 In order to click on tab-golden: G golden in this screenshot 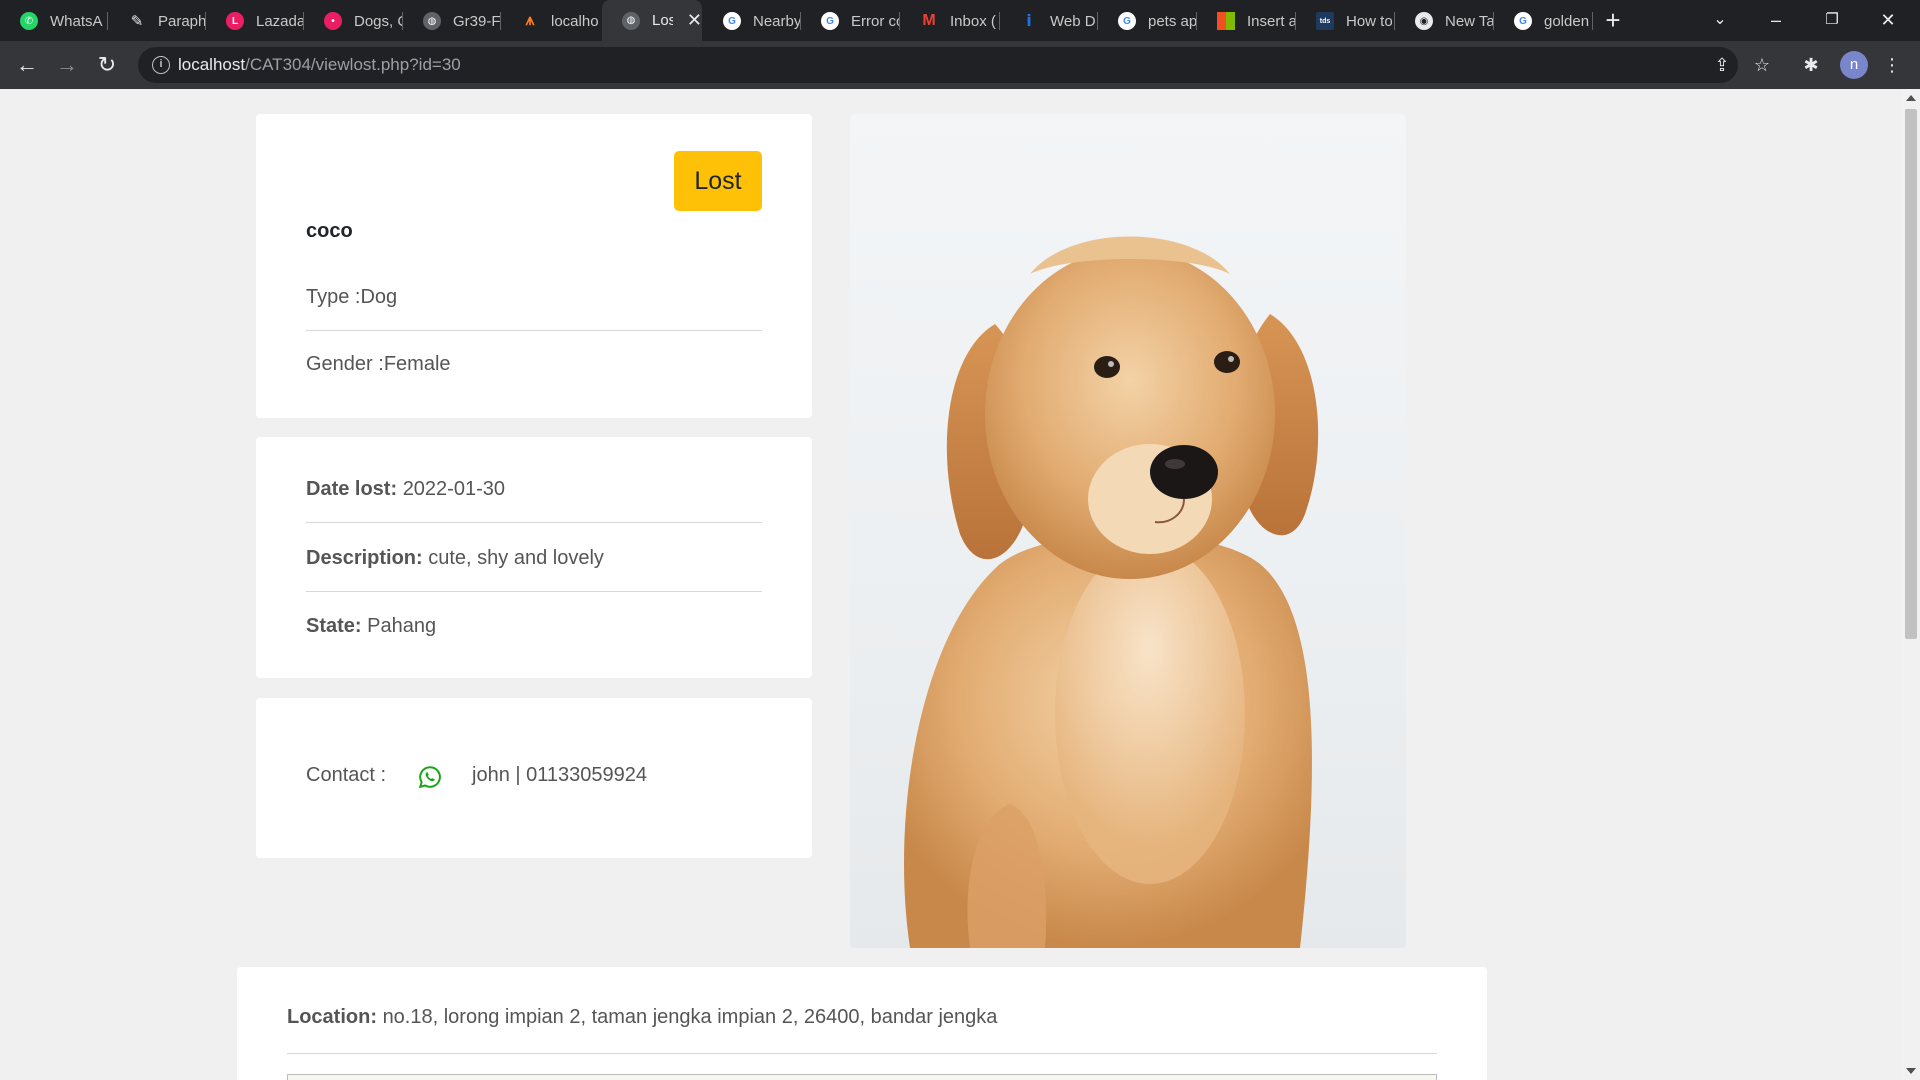, I will do `click(1543, 21)`.